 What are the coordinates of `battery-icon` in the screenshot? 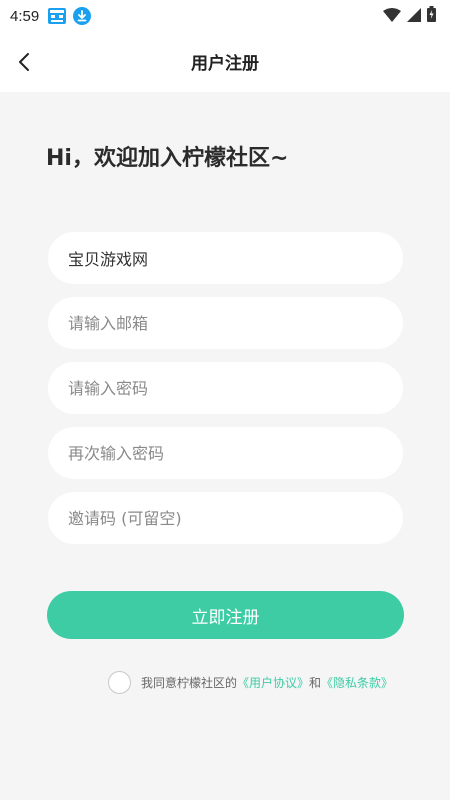 It's located at (431, 16).